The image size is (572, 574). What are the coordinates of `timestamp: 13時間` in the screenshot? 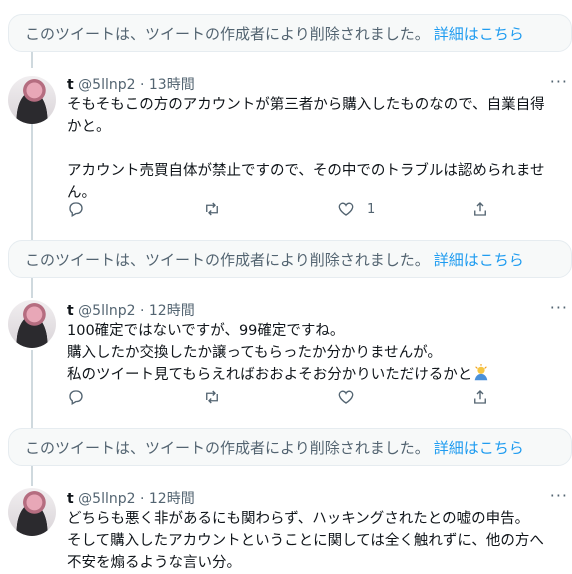 It's located at (172, 85).